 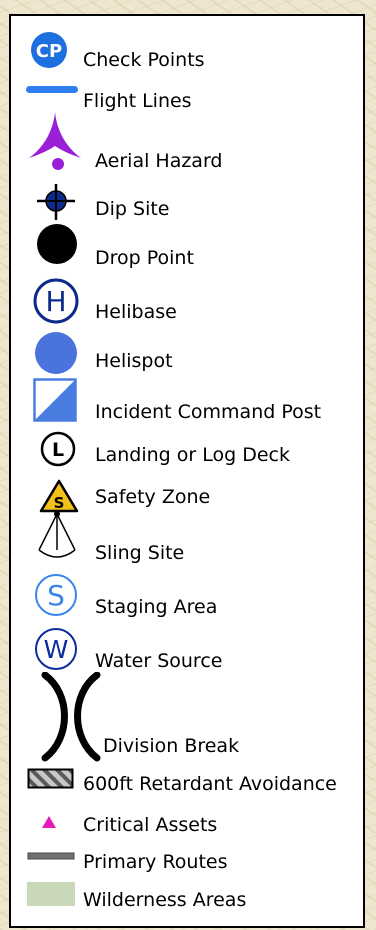 I want to click on legend-label-staging-area: Staging Area, so click(x=156, y=607).